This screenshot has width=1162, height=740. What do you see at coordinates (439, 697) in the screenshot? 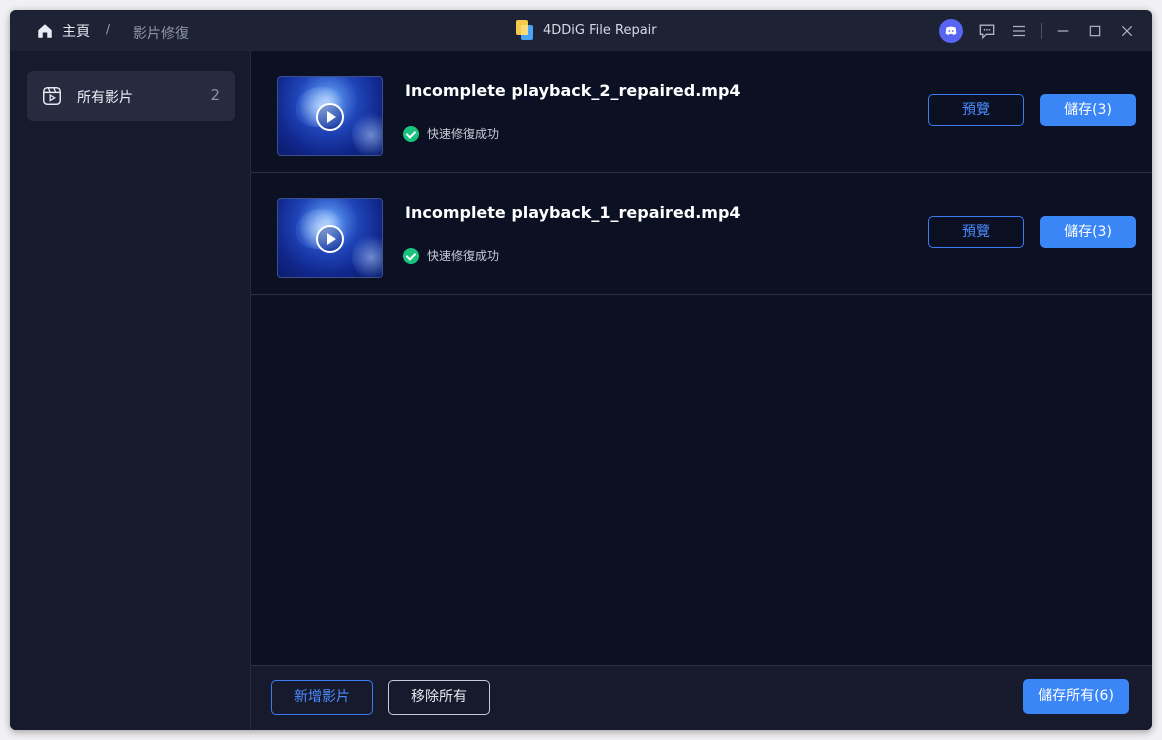
I see `remove-all-button: 移除所有` at bounding box center [439, 697].